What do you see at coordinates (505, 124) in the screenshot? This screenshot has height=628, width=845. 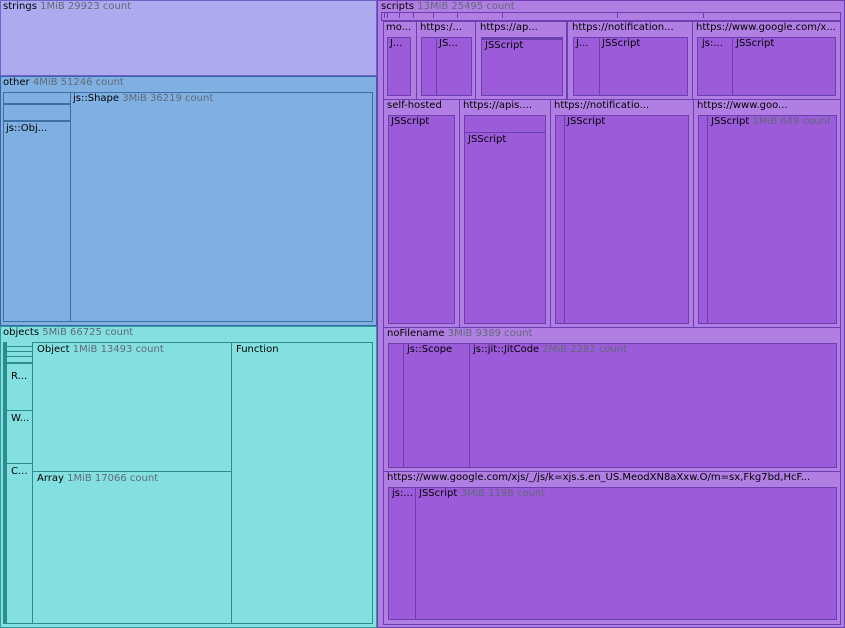 I see `block-apis-top` at bounding box center [505, 124].